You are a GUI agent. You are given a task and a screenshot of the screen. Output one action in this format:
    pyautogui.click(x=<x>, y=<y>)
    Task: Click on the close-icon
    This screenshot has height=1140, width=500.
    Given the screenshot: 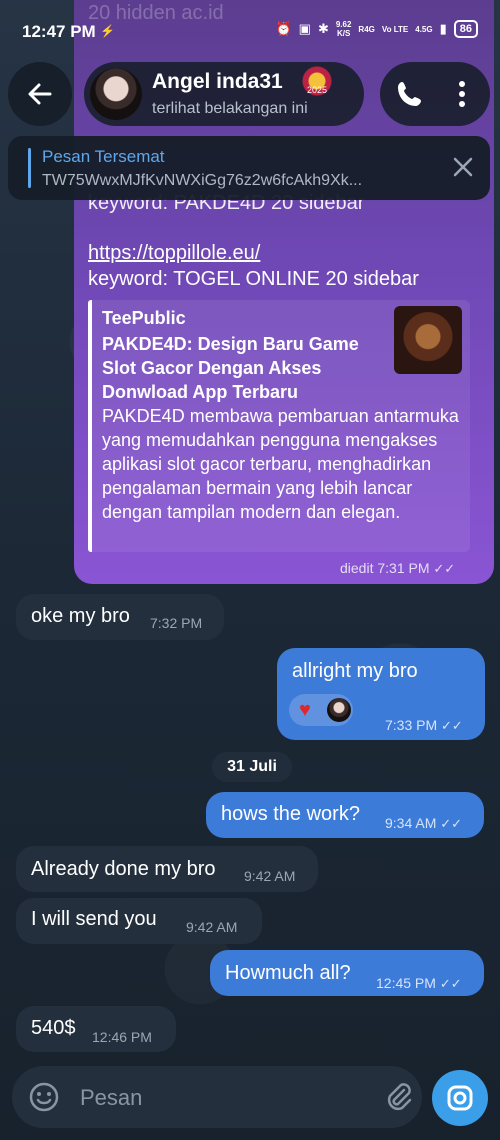 What is the action you would take?
    pyautogui.click(x=463, y=167)
    